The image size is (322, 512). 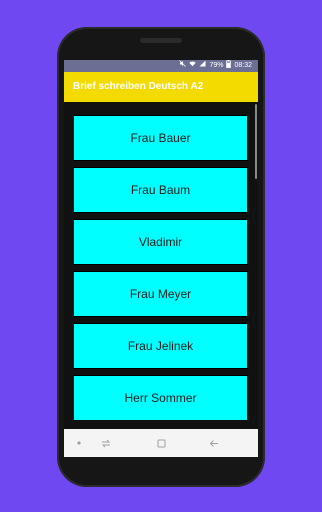 What do you see at coordinates (214, 443) in the screenshot?
I see `back-arrow-icon` at bounding box center [214, 443].